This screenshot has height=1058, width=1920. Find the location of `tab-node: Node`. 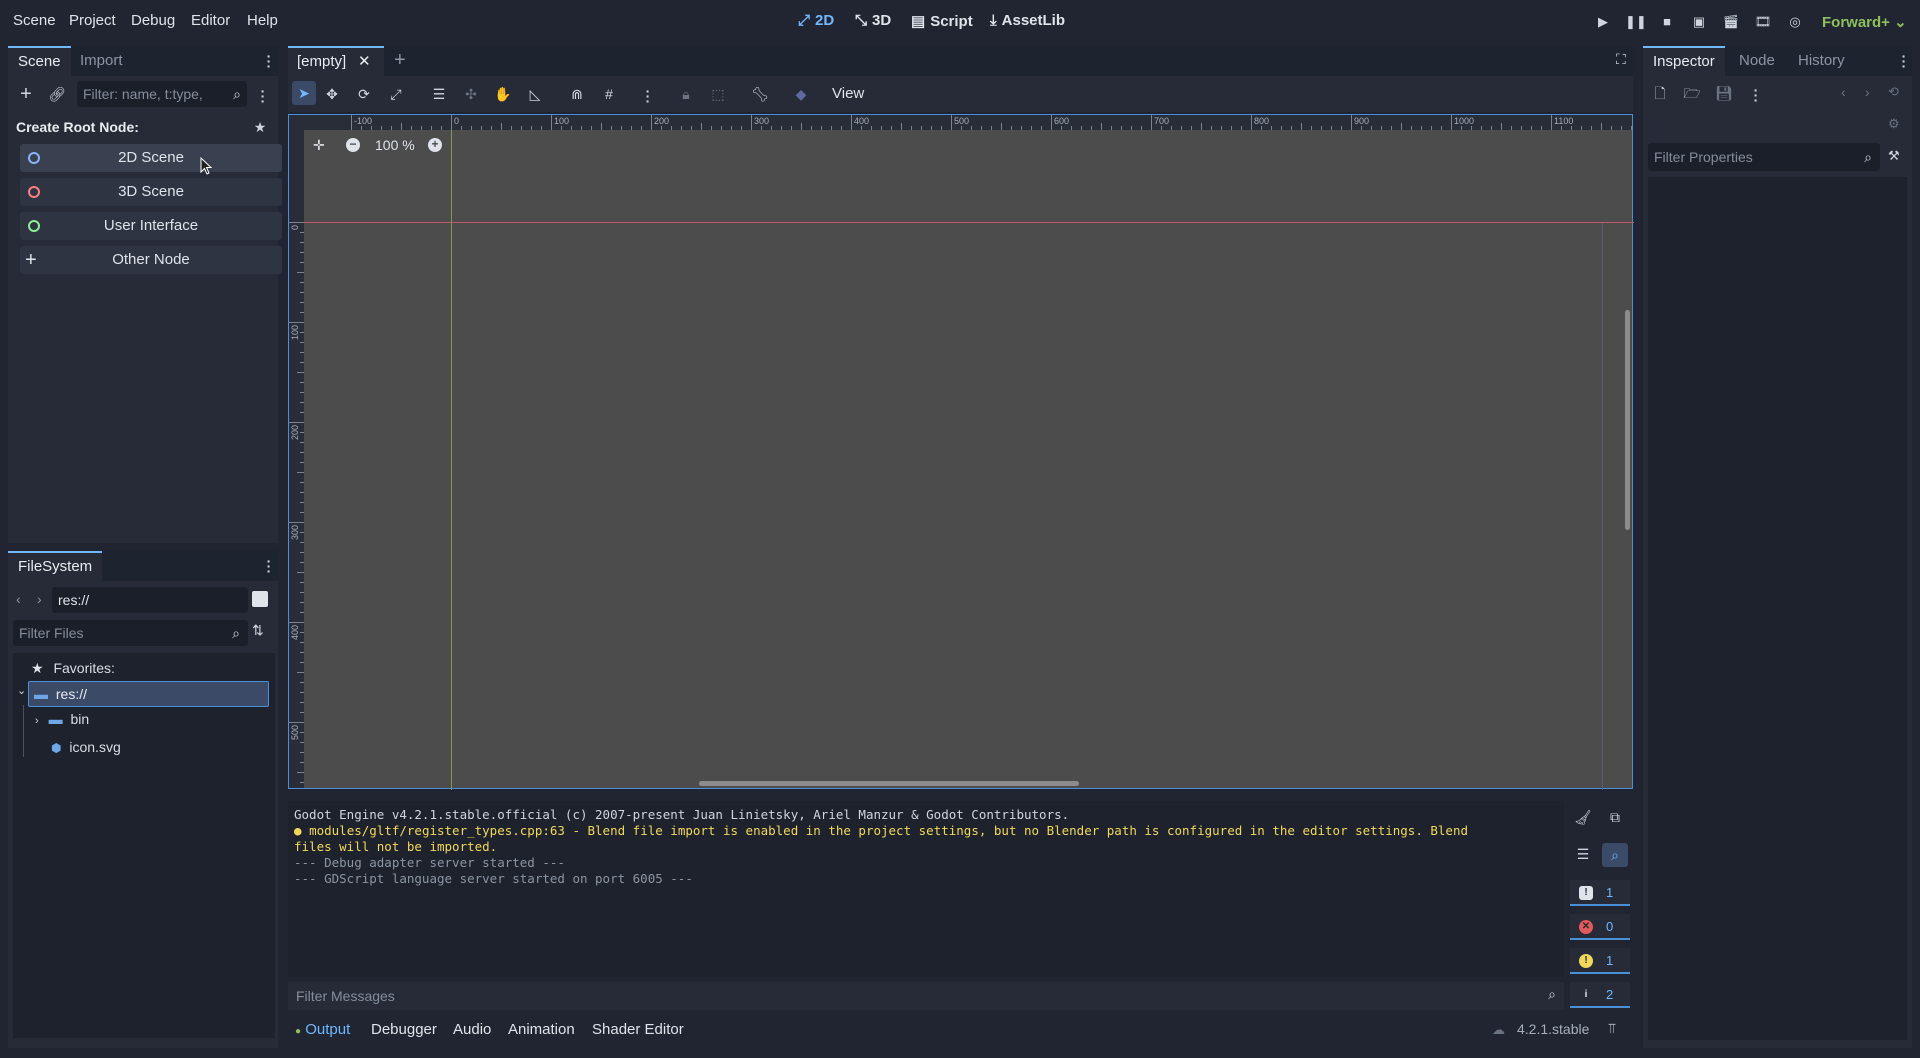

tab-node: Node is located at coordinates (1757, 61).